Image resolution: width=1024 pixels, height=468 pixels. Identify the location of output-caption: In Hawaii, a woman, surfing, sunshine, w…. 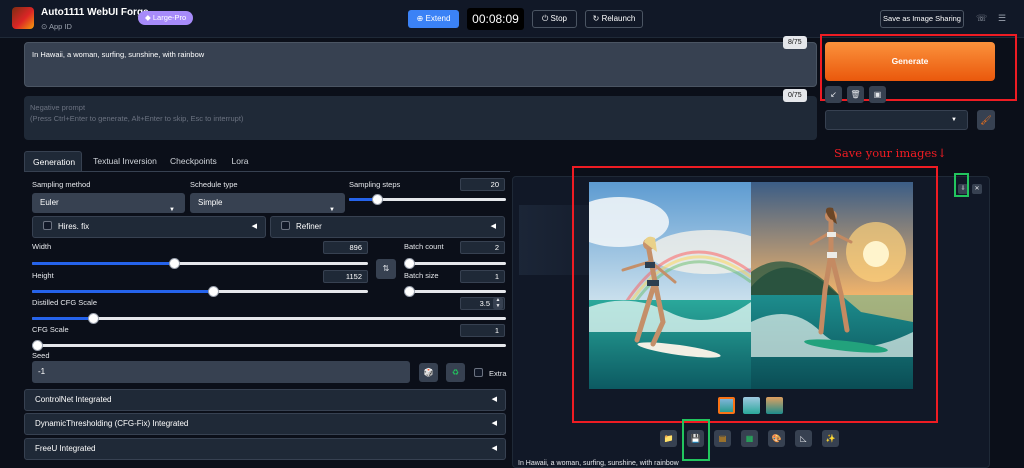
(598, 463).